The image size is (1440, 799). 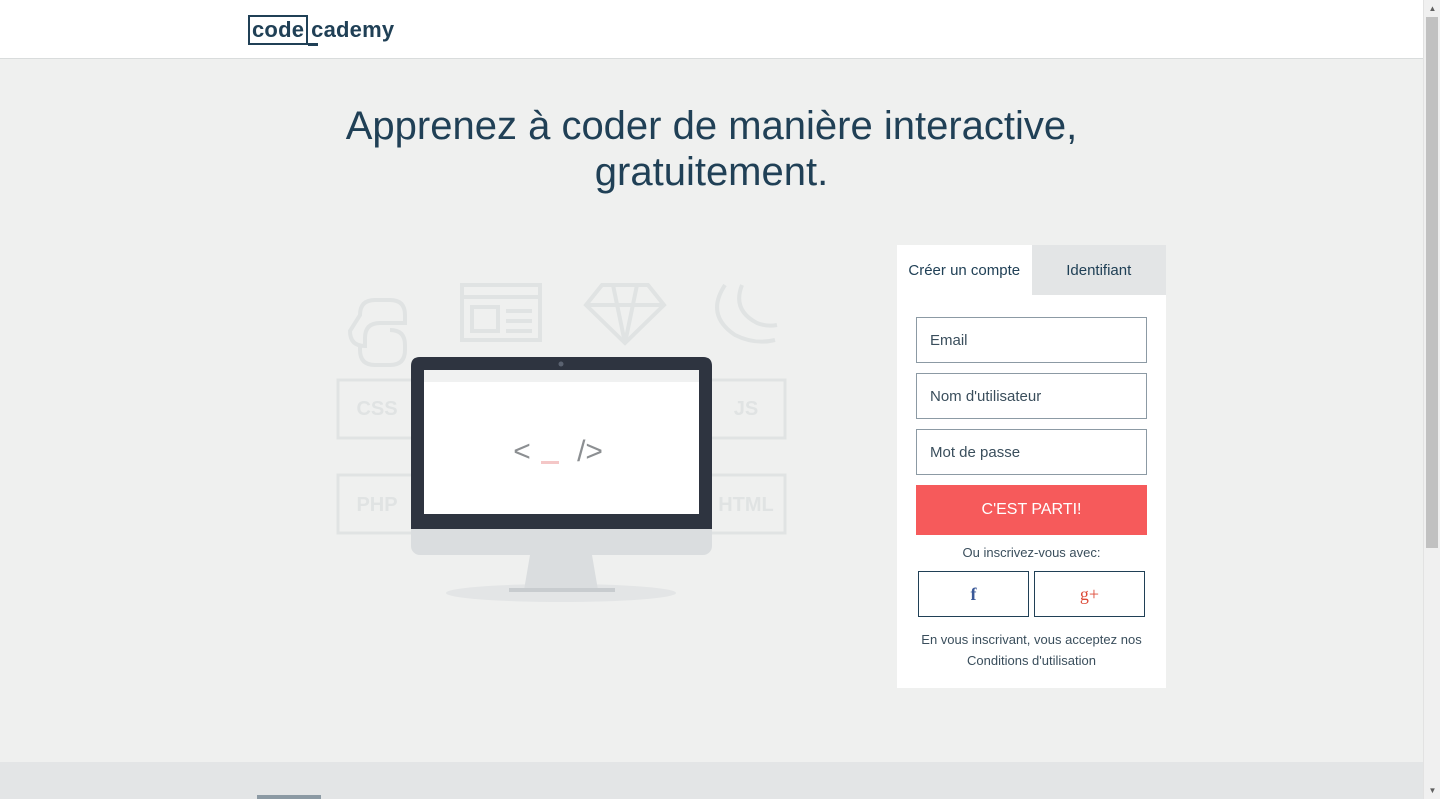 I want to click on php-label: PHP, so click(x=376, y=505).